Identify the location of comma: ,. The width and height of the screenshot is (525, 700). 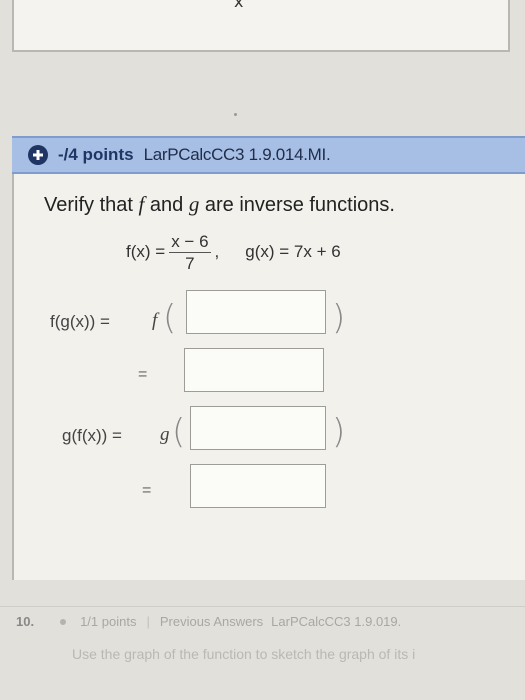
(217, 251).